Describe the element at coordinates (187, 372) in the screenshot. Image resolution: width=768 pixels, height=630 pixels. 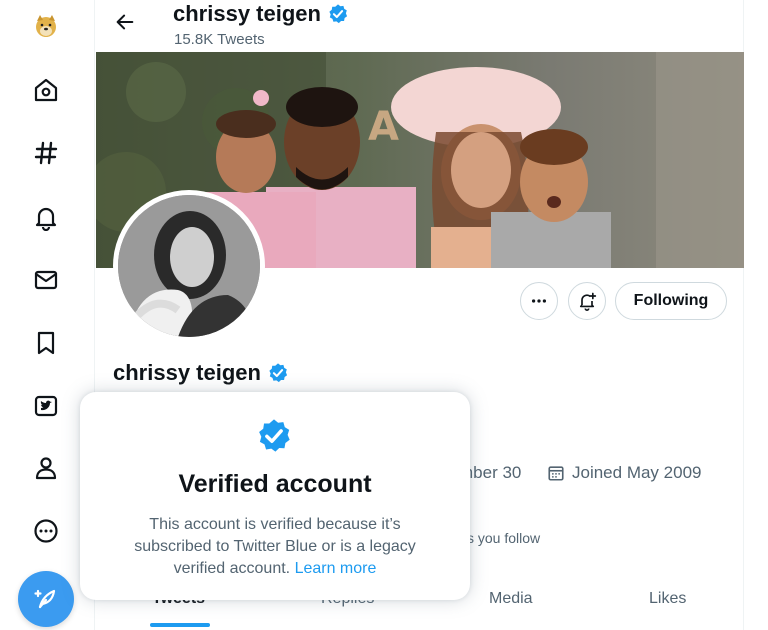
I see `profile-name-text: chrissy teigen` at that location.